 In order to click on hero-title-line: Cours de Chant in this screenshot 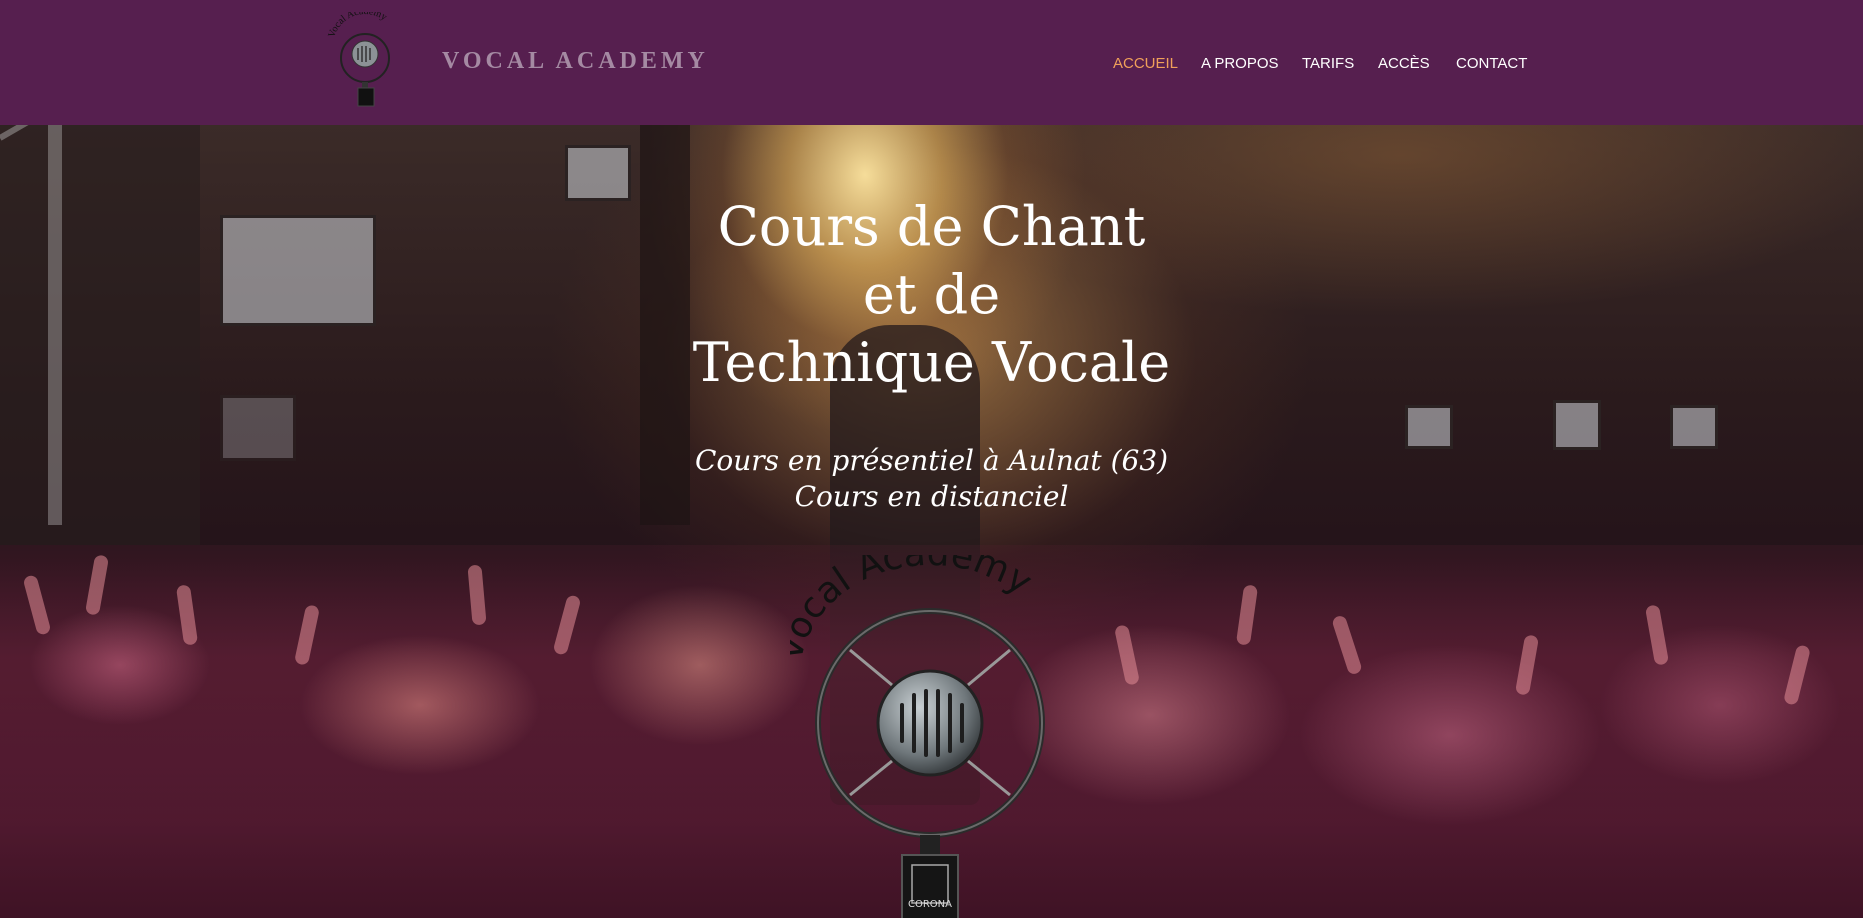, I will do `click(931, 226)`.